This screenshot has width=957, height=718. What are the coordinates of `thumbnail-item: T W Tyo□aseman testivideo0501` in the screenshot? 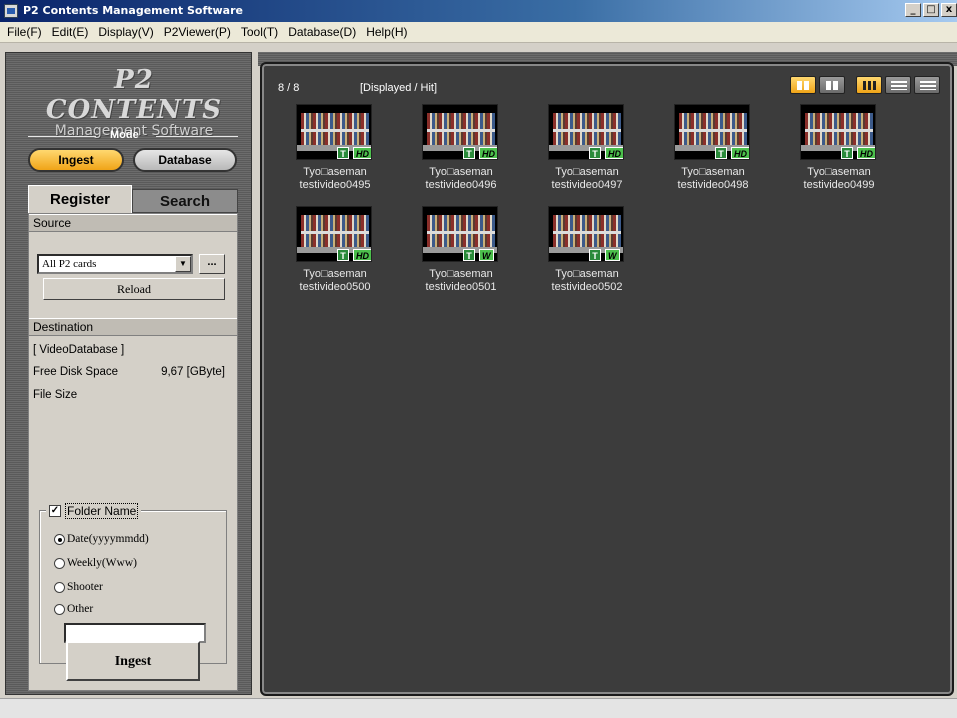 It's located at (461, 256).